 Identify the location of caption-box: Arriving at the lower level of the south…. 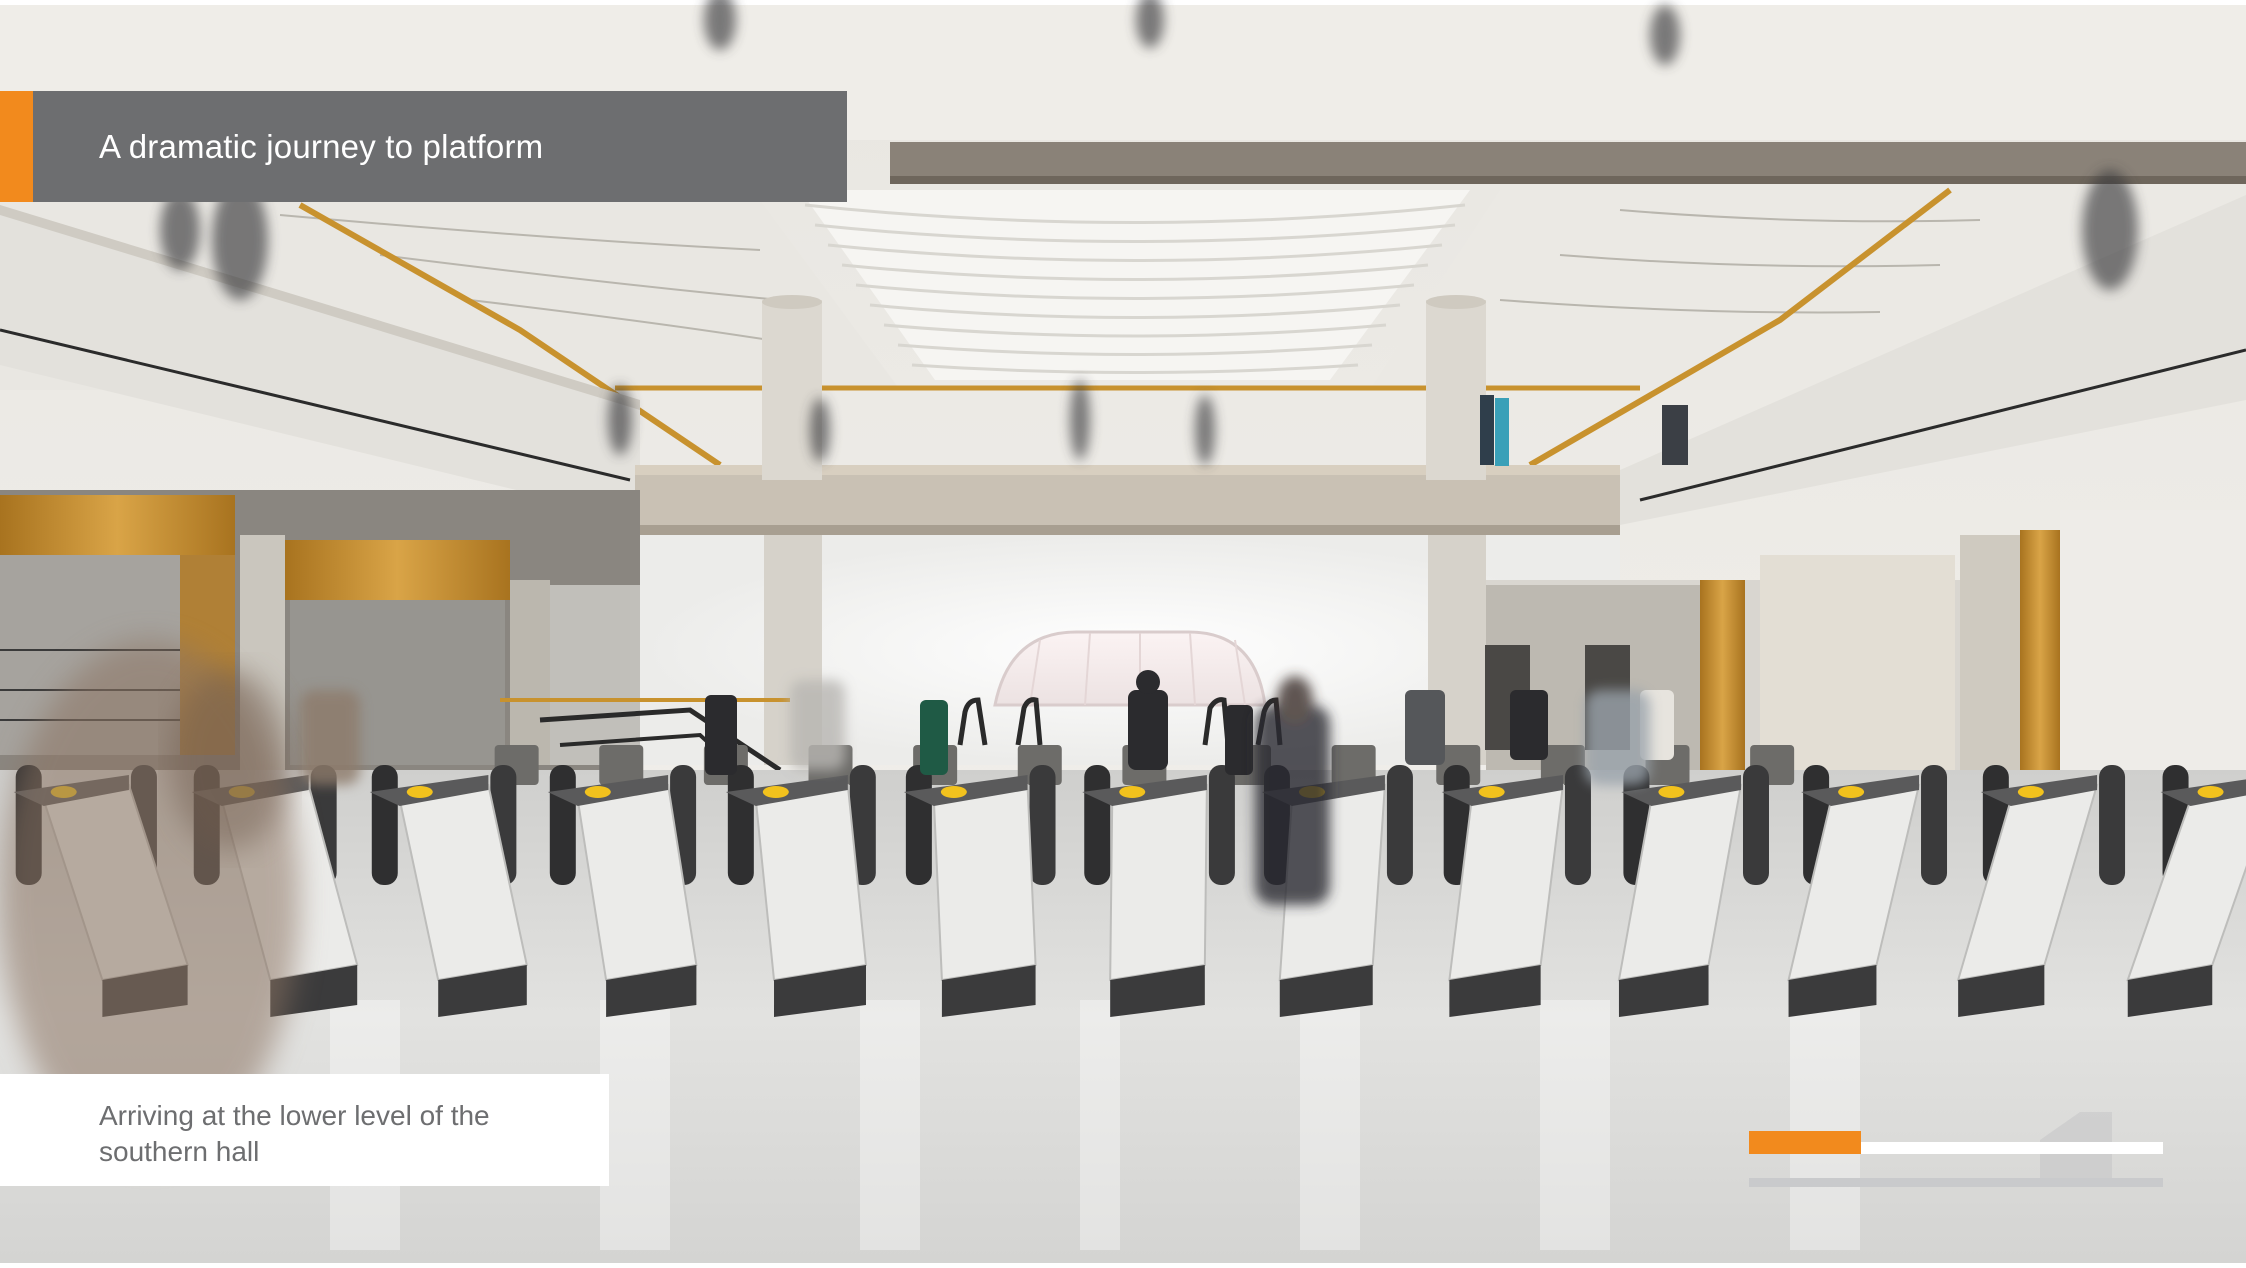
(304, 1130).